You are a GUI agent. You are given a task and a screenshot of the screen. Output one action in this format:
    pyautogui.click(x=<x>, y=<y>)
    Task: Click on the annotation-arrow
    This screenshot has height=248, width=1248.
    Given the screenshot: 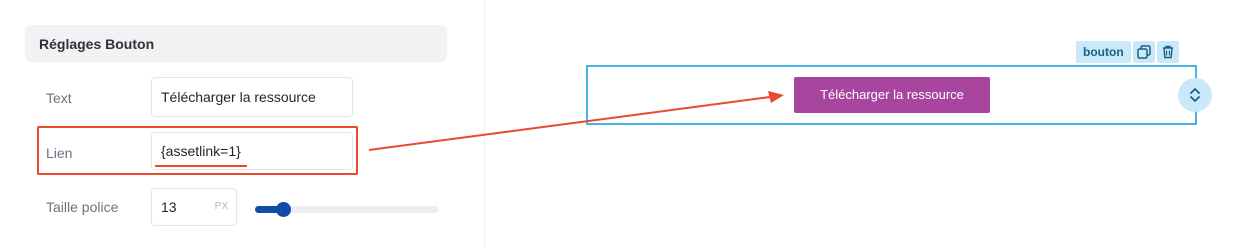 What is the action you would take?
    pyautogui.click(x=576, y=121)
    